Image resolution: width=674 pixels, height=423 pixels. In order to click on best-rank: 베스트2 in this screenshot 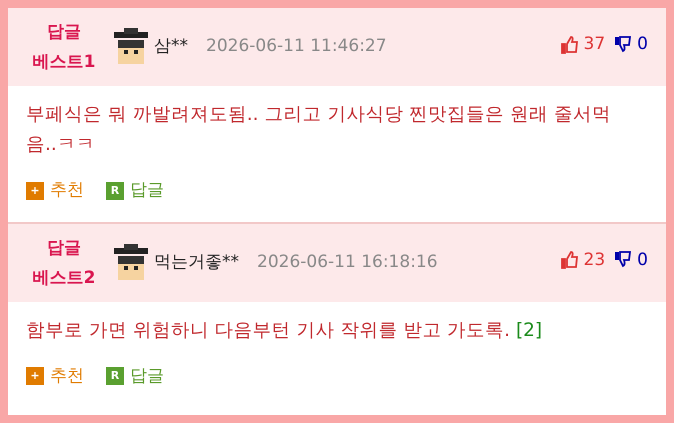, I will do `click(64, 278)`.